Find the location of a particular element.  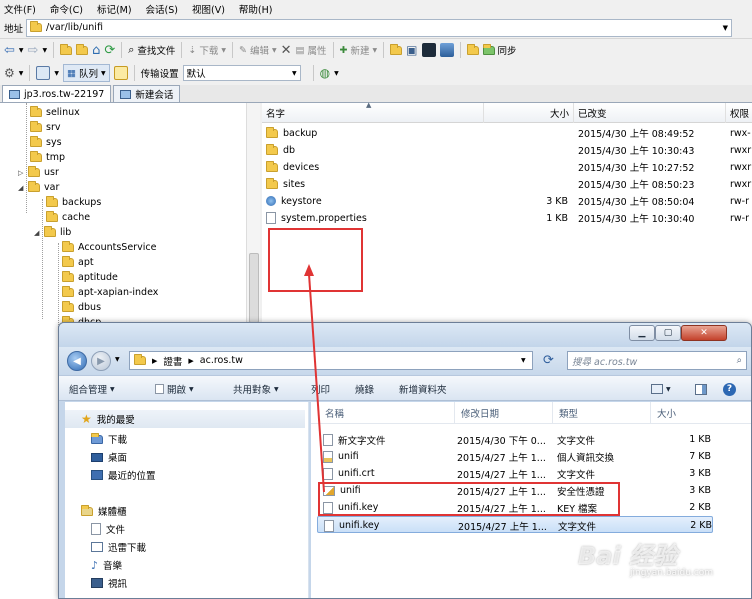

baidu-watermark-logo: Bai 经验 is located at coordinates (628, 556).